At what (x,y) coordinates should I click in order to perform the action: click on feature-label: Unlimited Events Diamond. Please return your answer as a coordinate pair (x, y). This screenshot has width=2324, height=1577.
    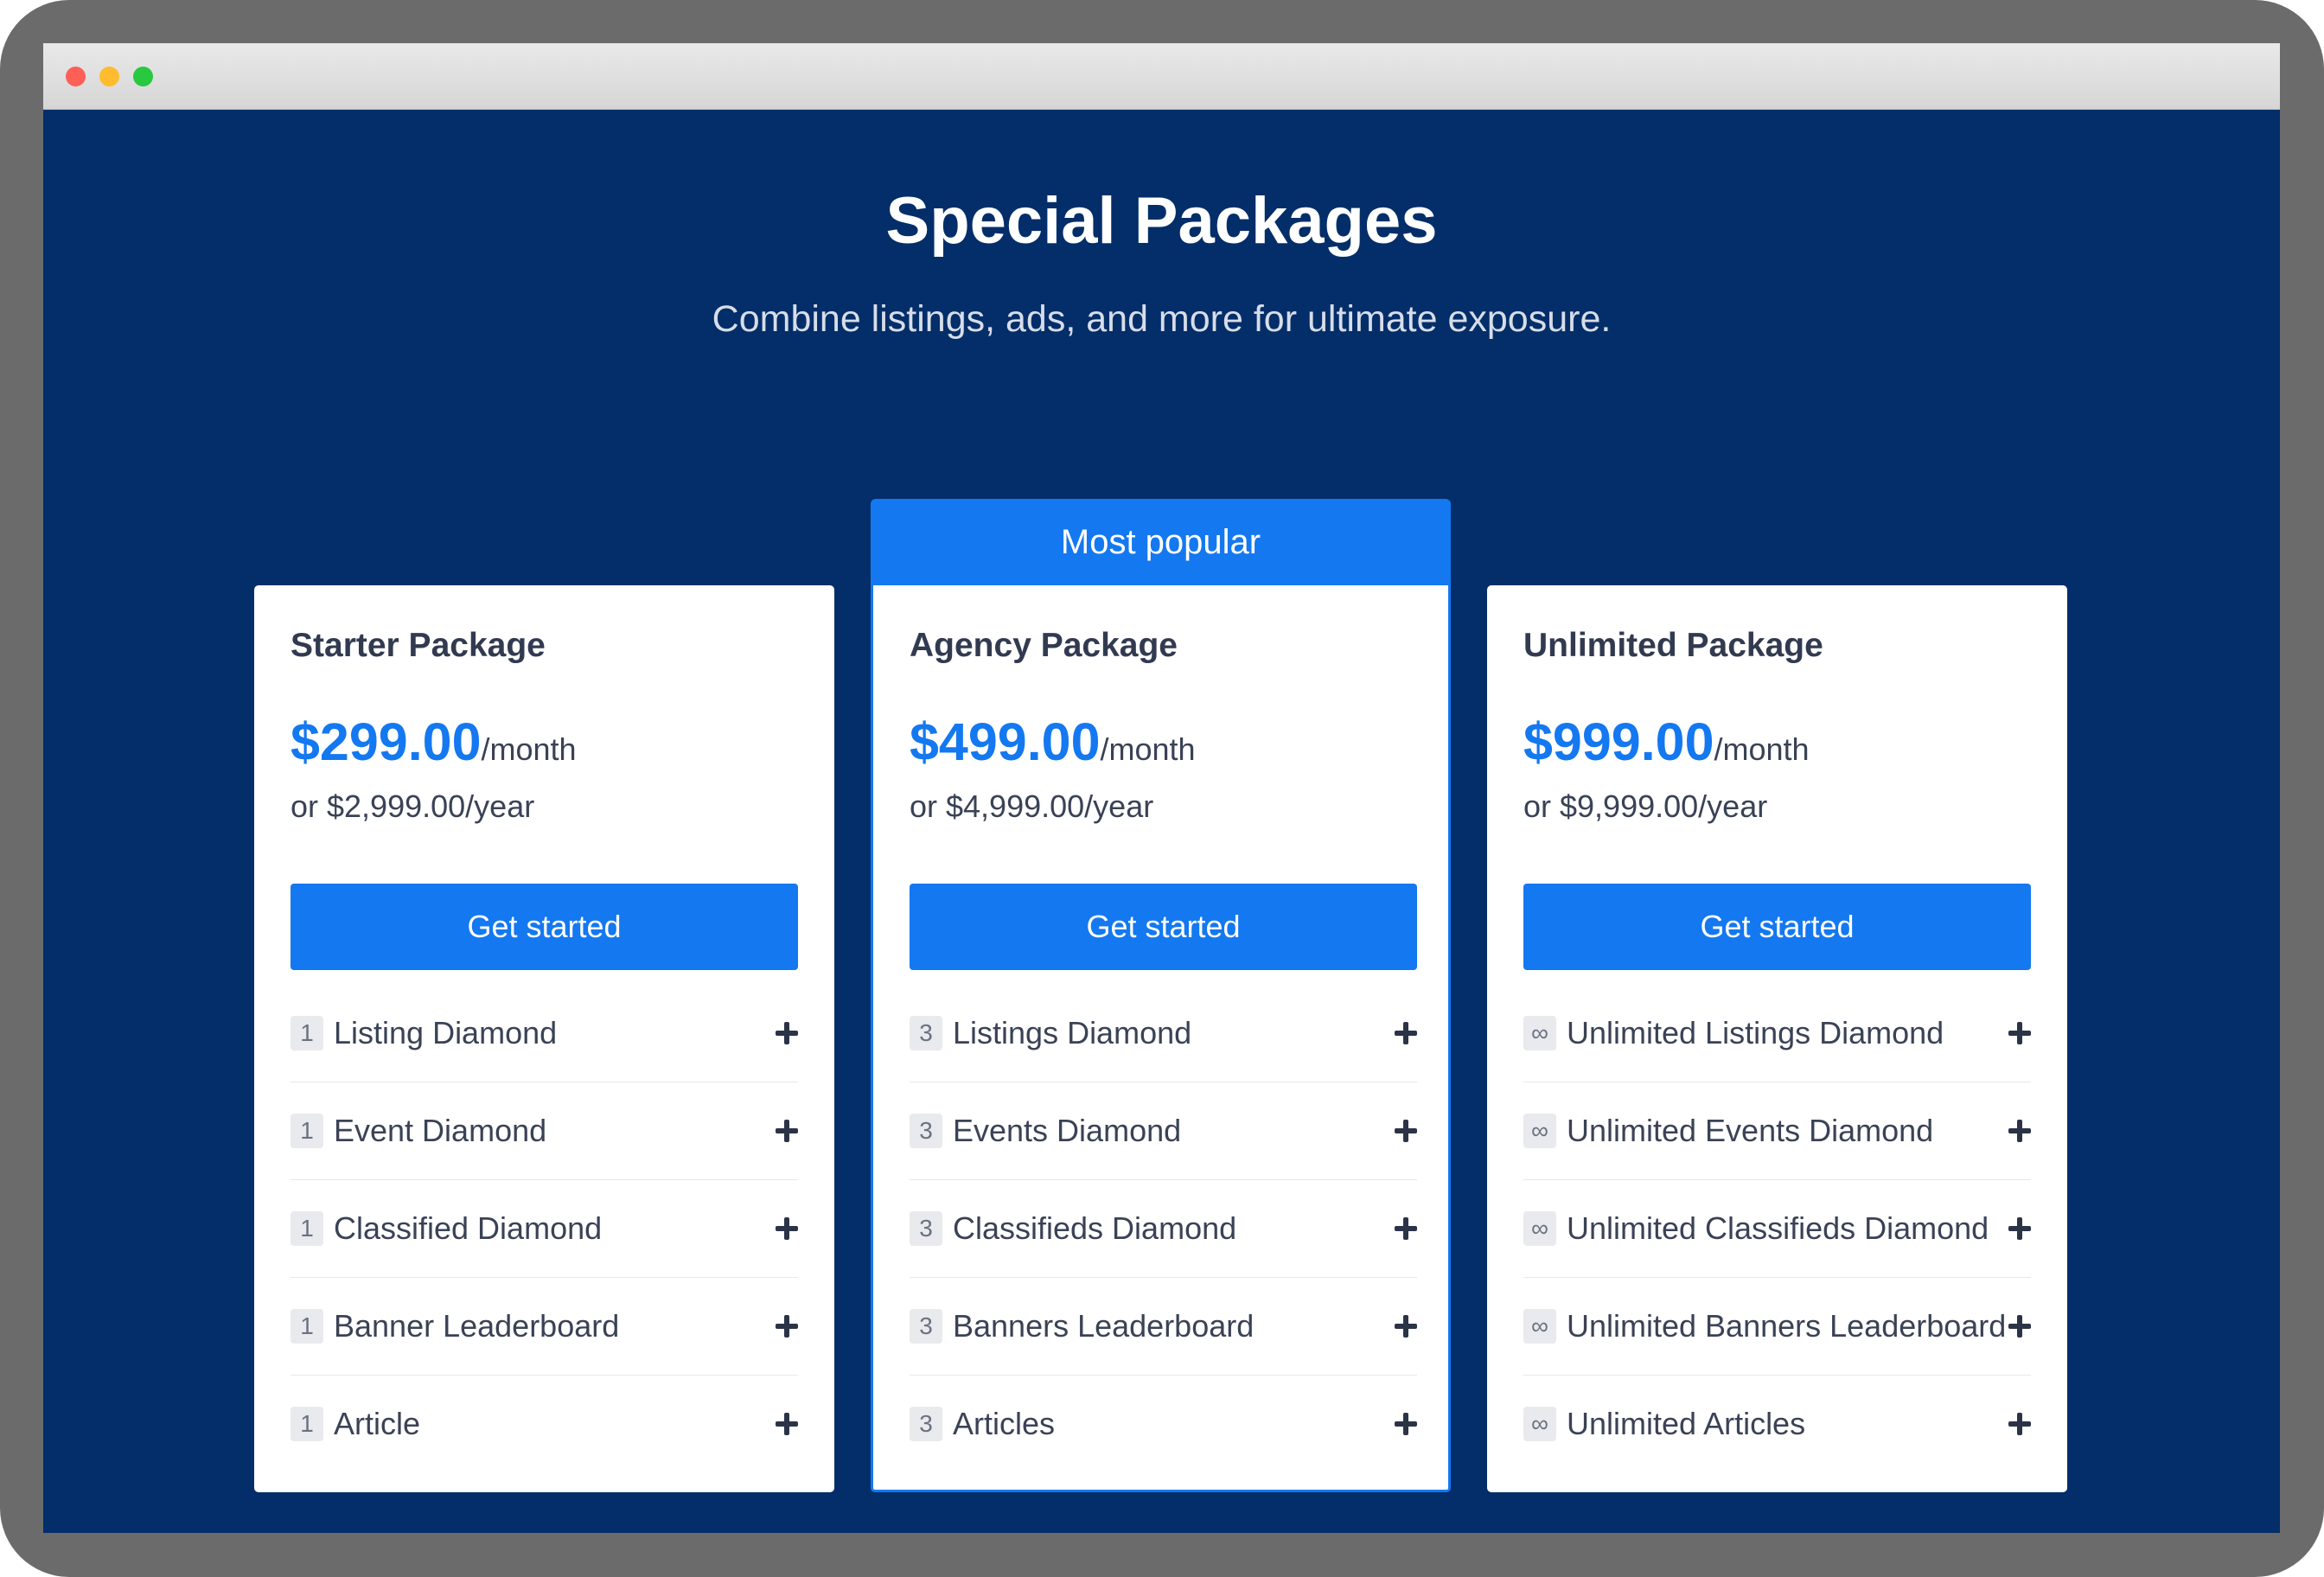
    Looking at the image, I should click on (1750, 1130).